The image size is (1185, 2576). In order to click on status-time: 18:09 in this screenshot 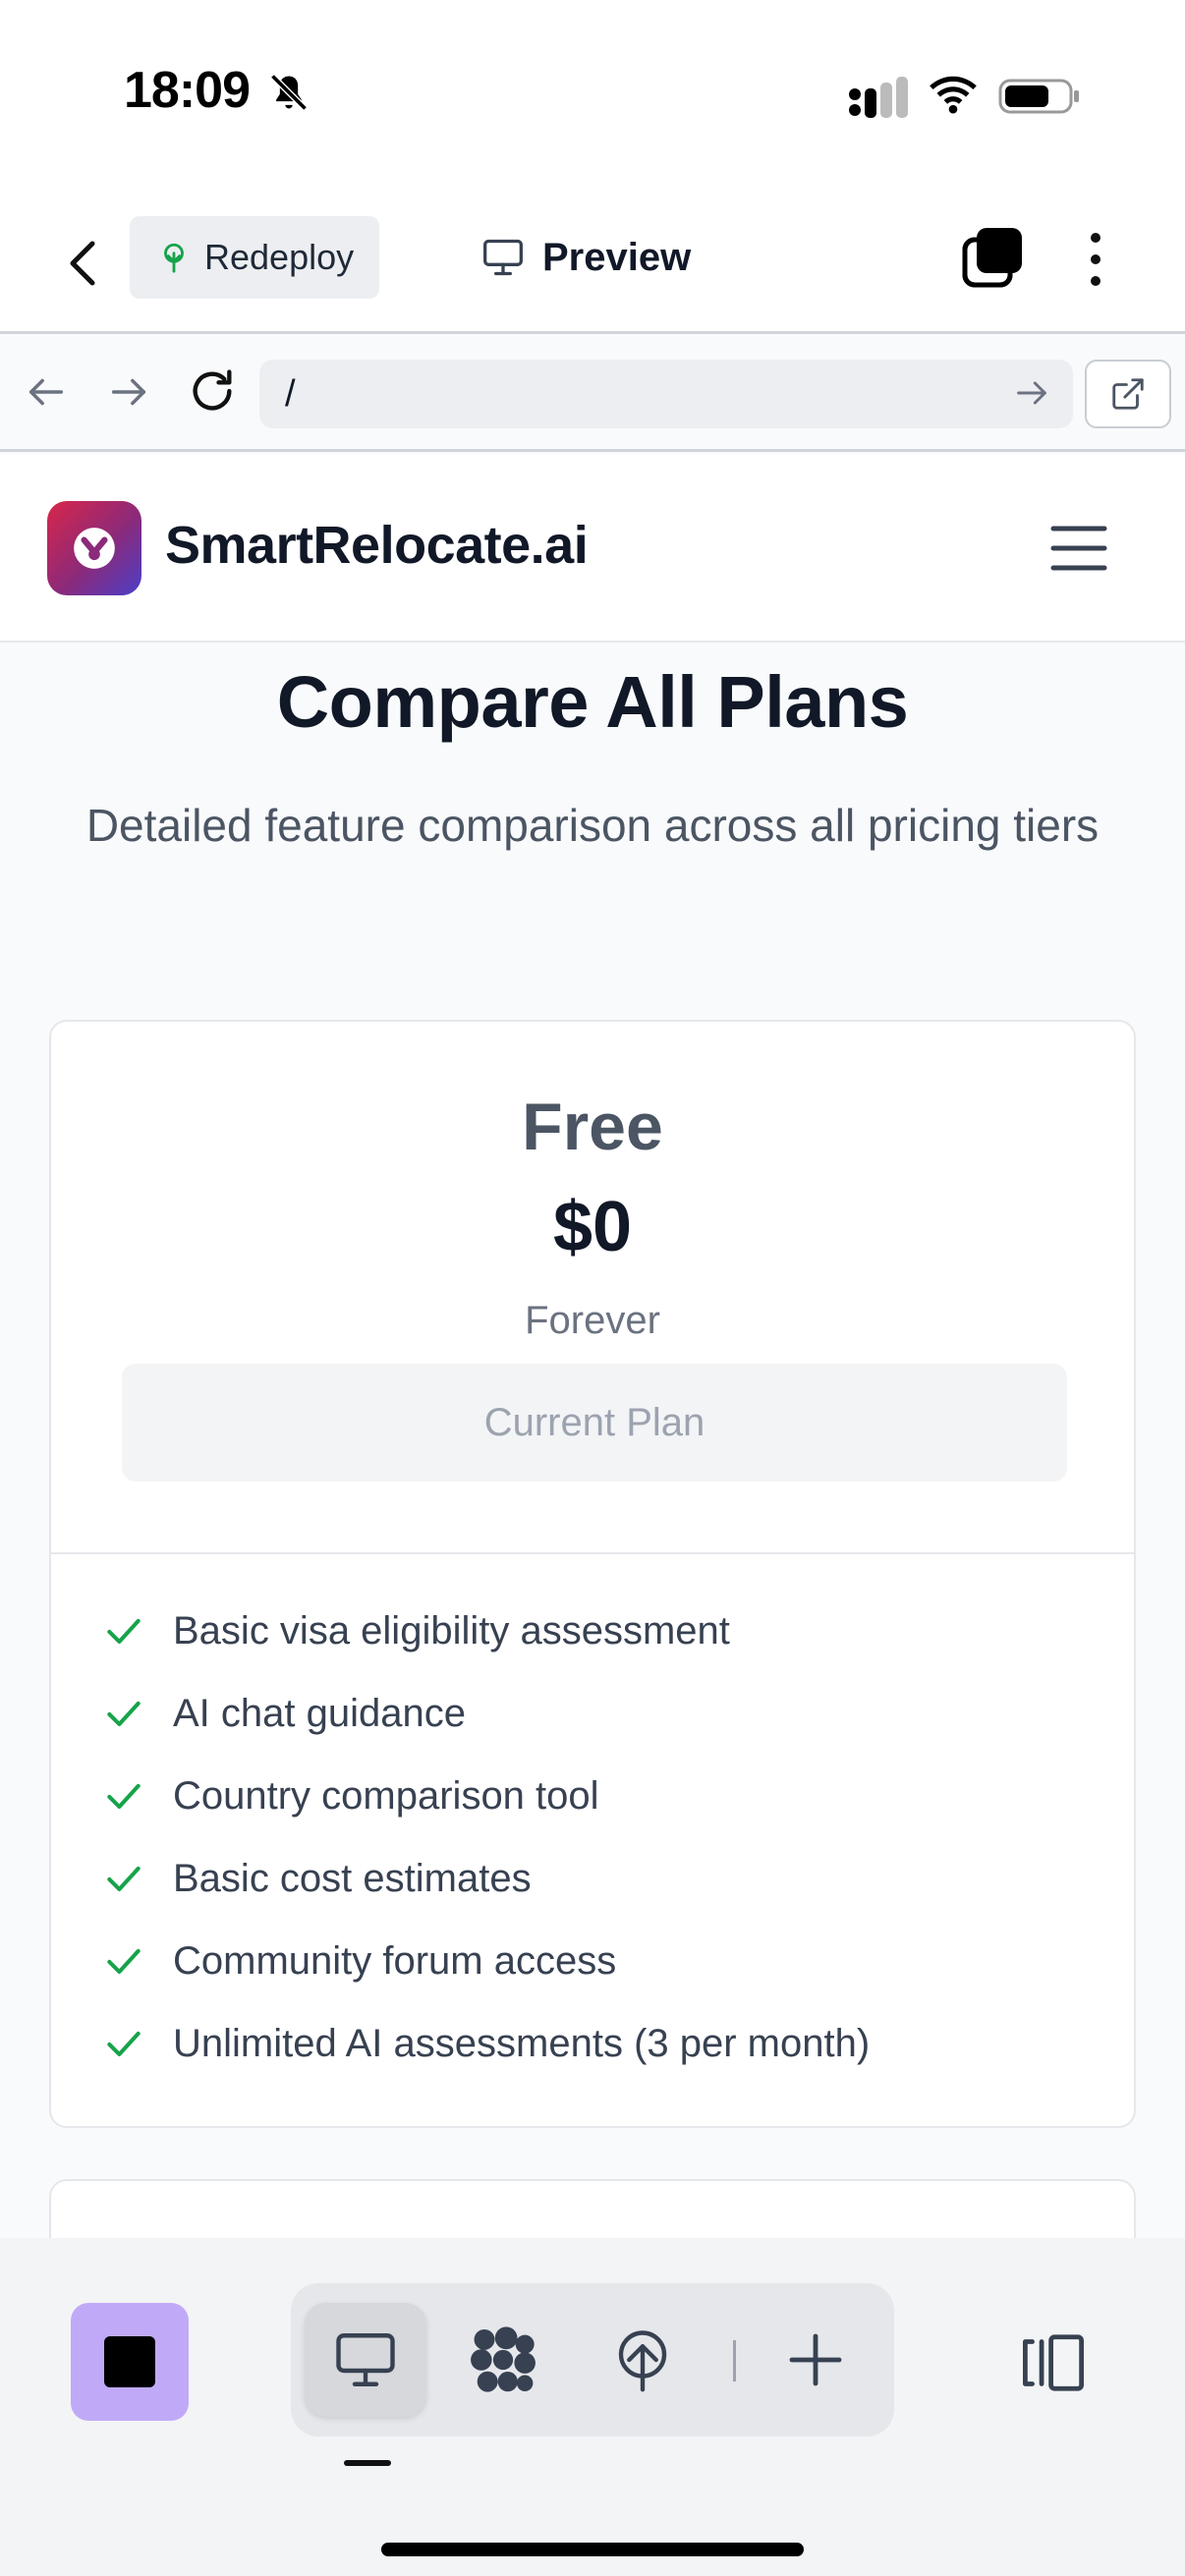, I will do `click(187, 90)`.